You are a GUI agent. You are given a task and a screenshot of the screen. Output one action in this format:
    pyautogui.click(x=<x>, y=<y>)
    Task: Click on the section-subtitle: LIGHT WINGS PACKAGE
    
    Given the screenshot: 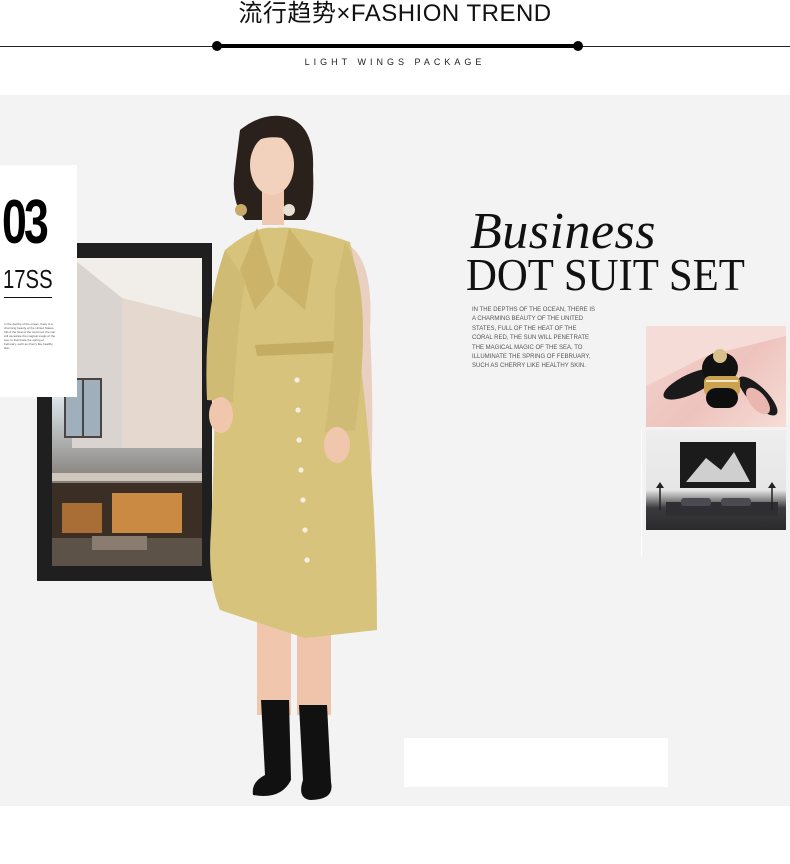 What is the action you would take?
    pyautogui.click(x=395, y=62)
    